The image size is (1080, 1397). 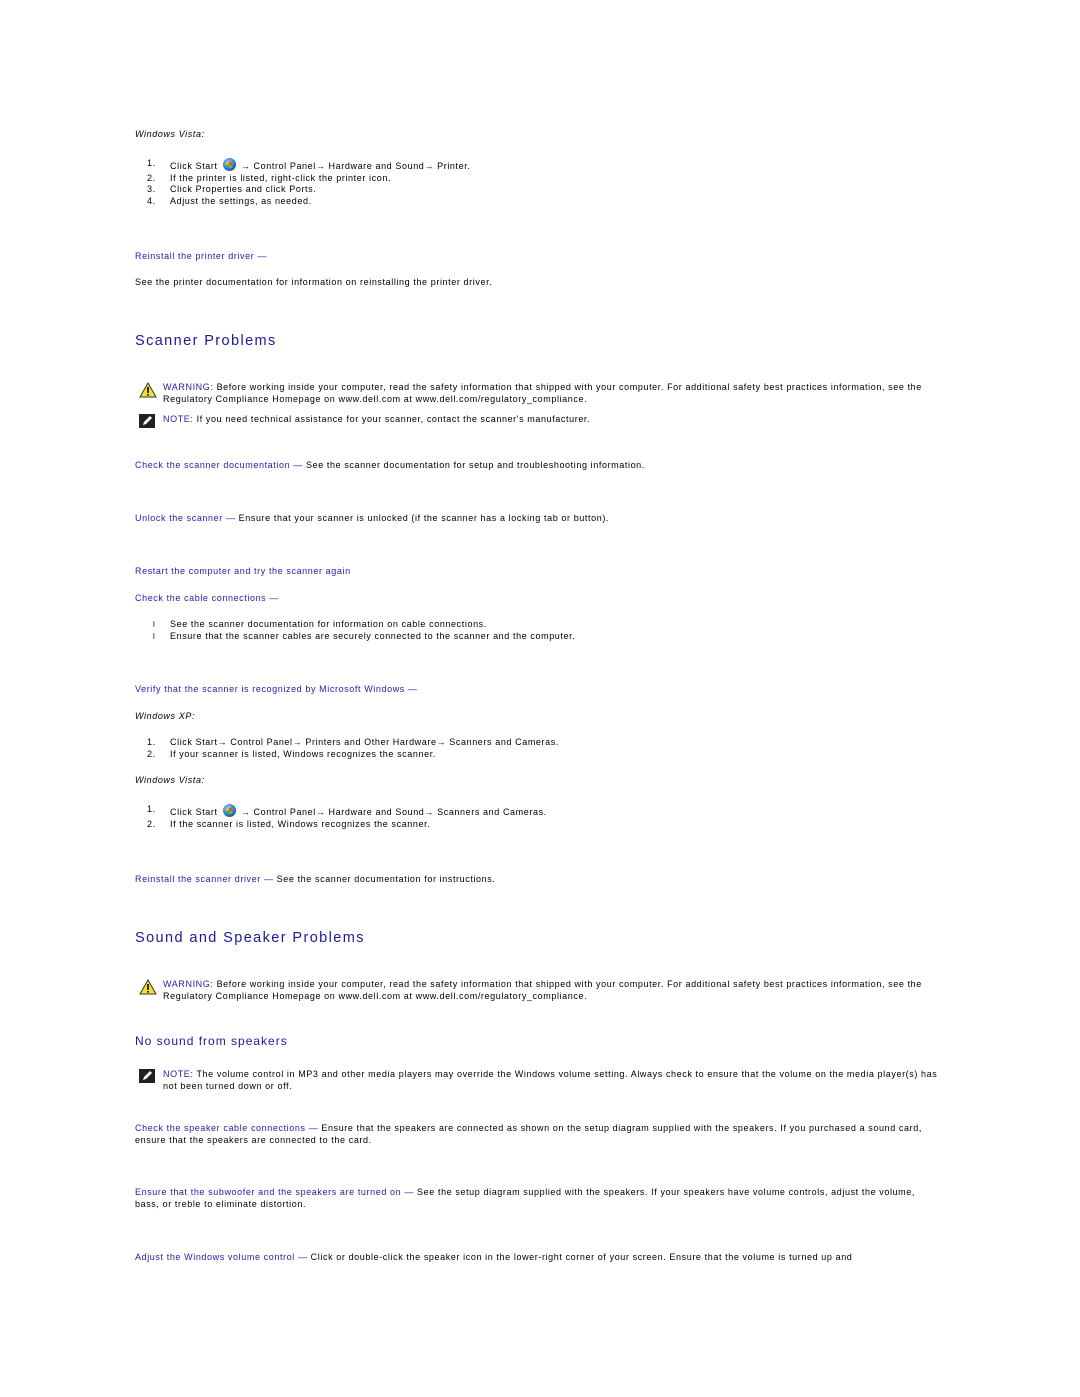 What do you see at coordinates (211, 1041) in the screenshot?
I see `no-sound-subtitle: No sound from speakers` at bounding box center [211, 1041].